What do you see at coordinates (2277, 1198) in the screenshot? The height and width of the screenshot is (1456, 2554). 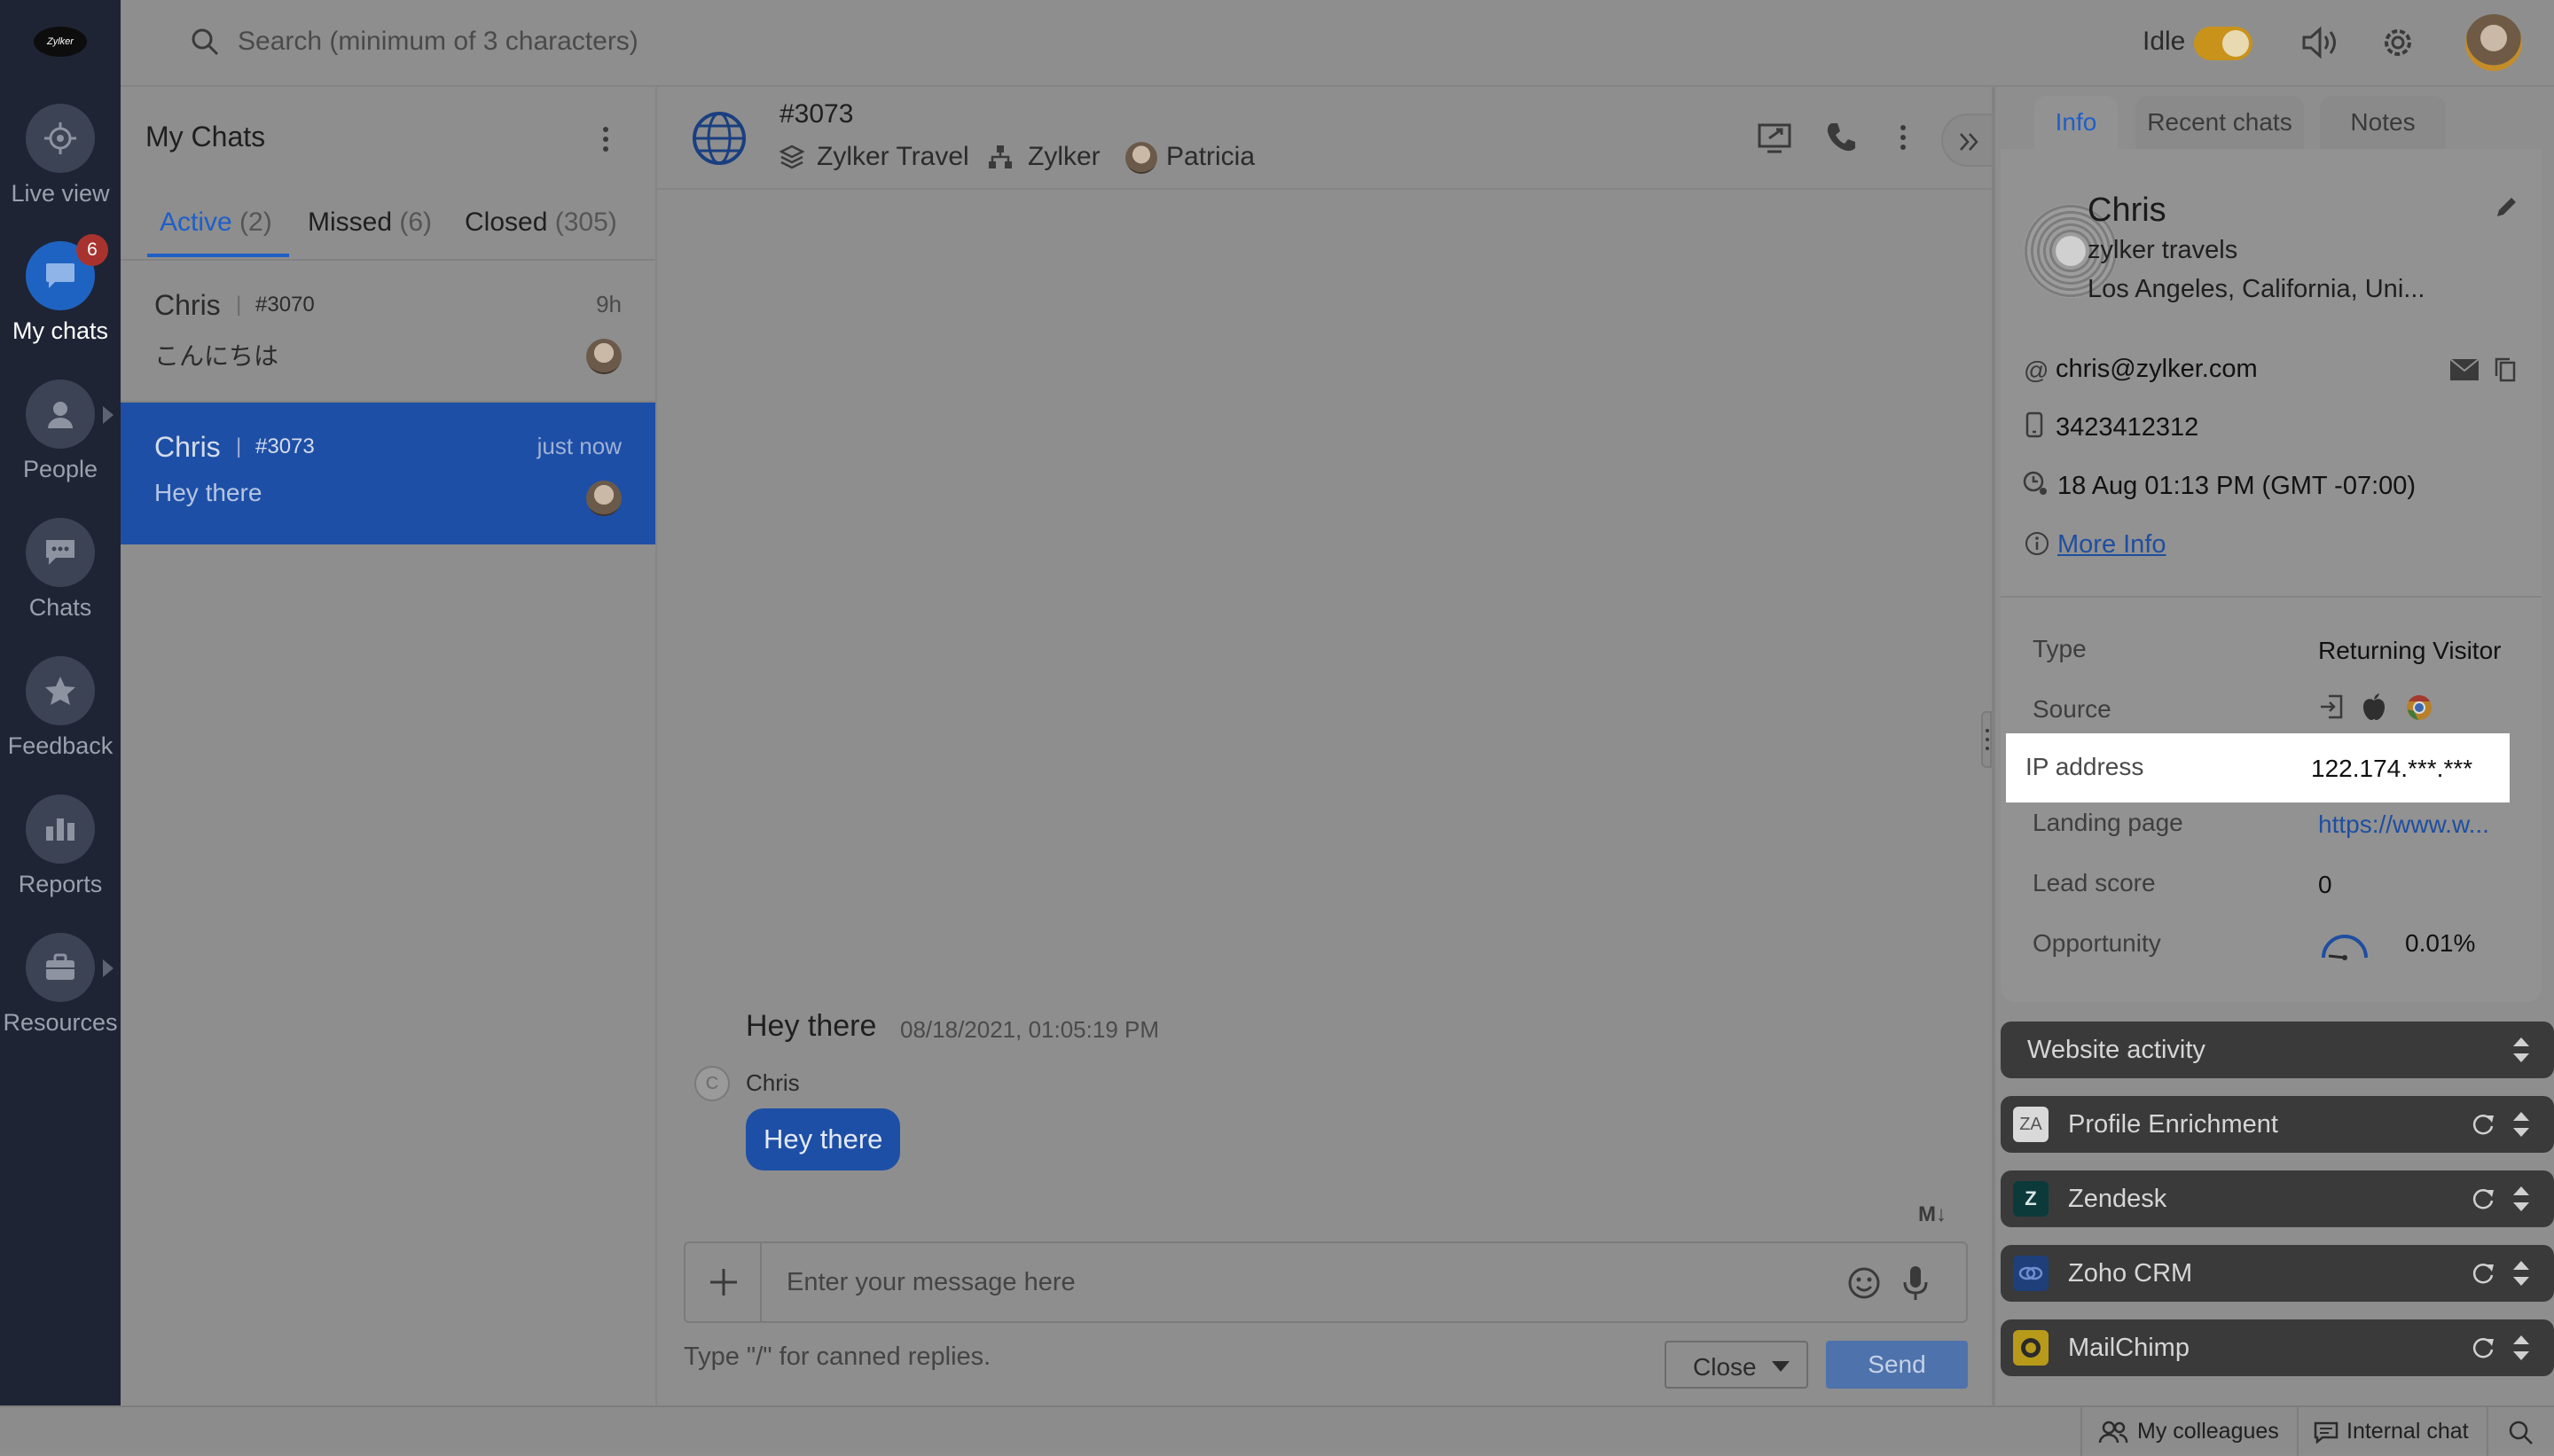 I see `zendesk-section: Z Zendesk` at bounding box center [2277, 1198].